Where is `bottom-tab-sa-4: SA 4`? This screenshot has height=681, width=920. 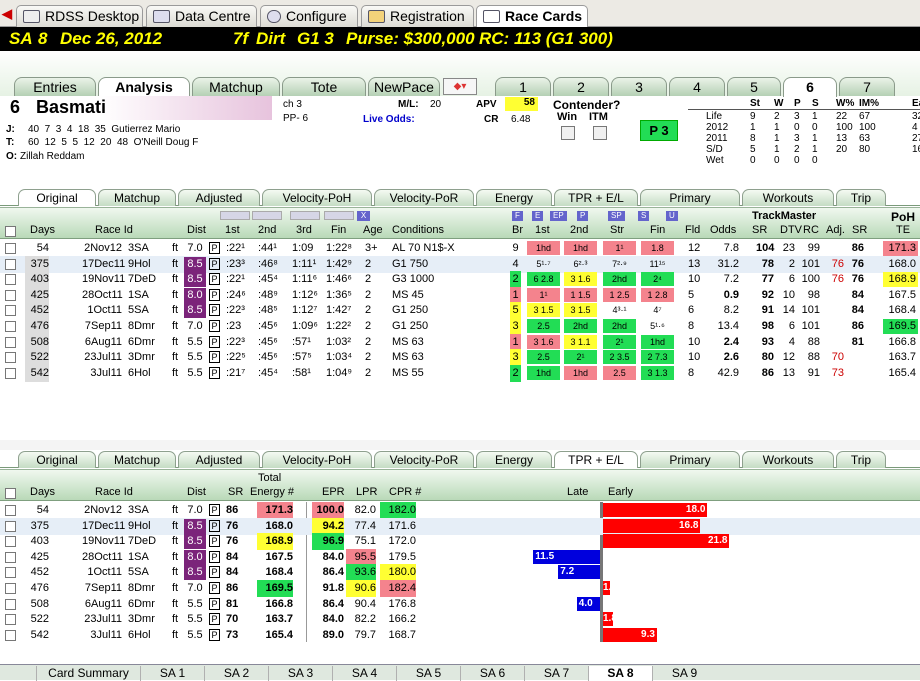
bottom-tab-sa-4: SA 4 is located at coordinates (364, 673).